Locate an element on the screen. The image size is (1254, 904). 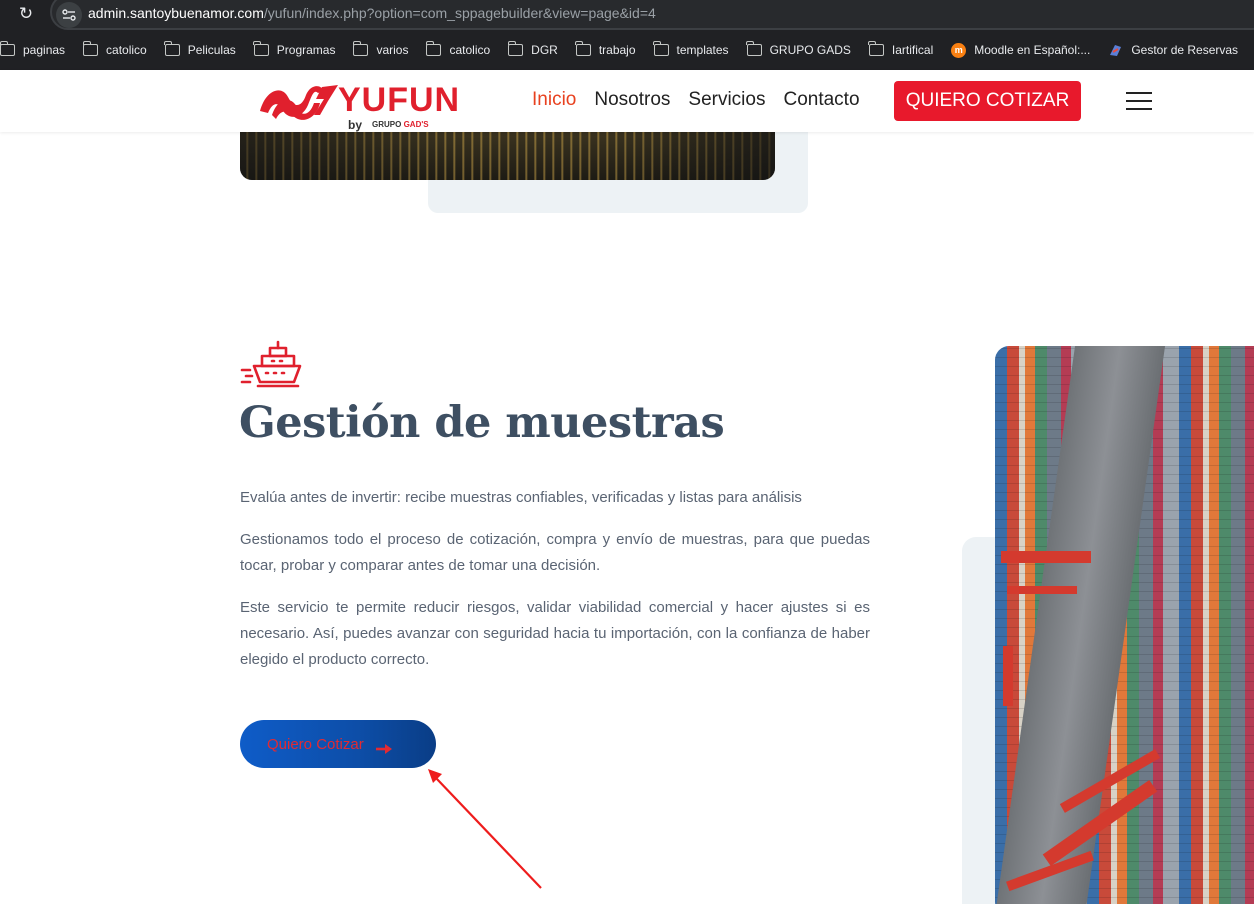
bookmark-catolico: catolico is located at coordinates (115, 50).